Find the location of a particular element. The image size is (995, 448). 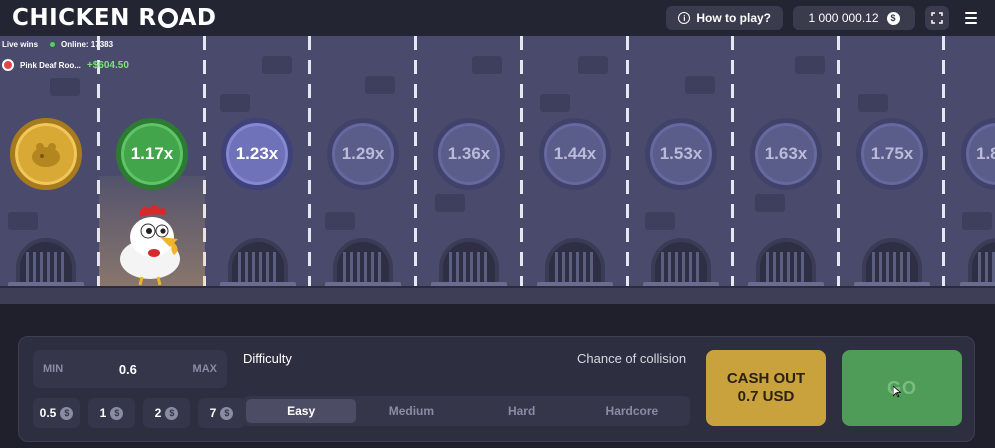

balance-display: 1 000 000.12 $ is located at coordinates (854, 18).